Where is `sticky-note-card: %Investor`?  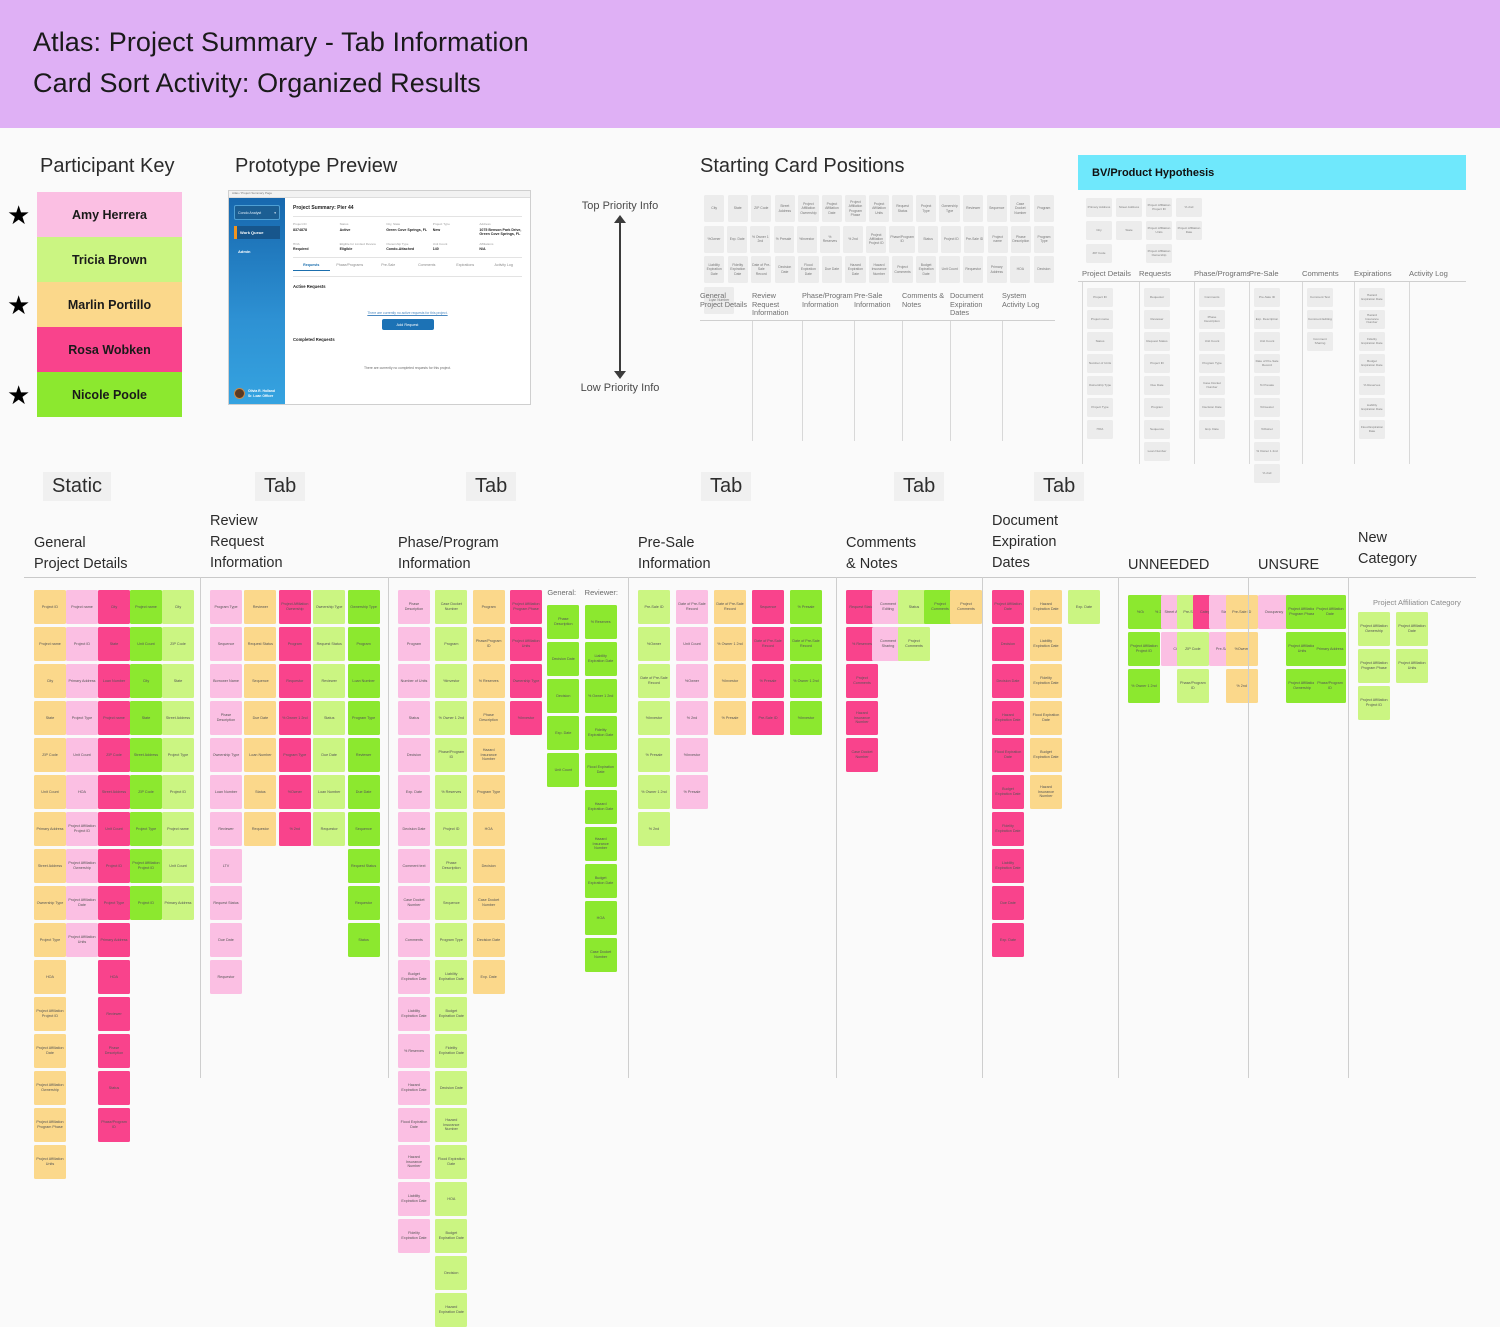
sticky-note-card: %Investor is located at coordinates (692, 755).